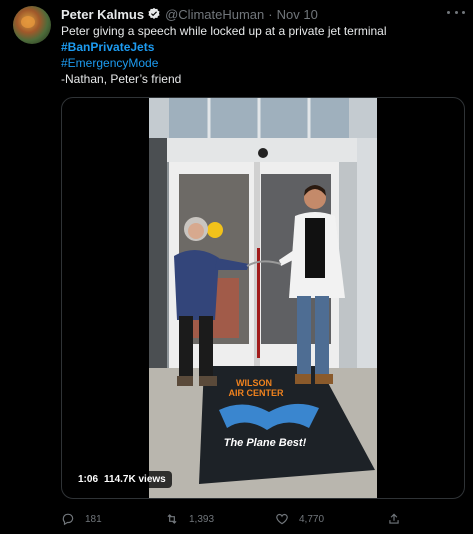  I want to click on more-options-icon, so click(456, 12).